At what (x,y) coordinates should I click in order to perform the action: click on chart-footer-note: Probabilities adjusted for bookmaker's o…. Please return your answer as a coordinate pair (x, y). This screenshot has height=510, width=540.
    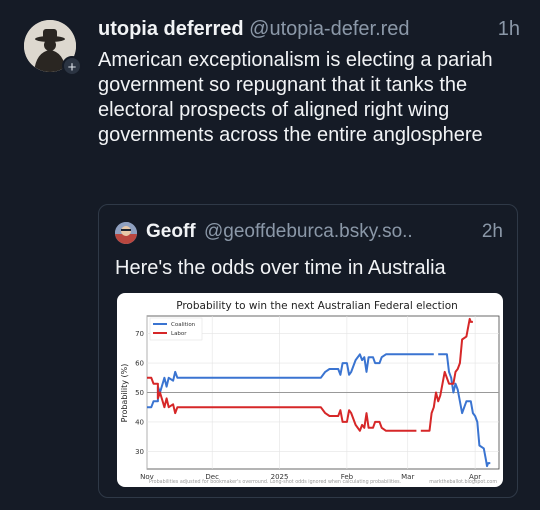
    Looking at the image, I should click on (275, 482).